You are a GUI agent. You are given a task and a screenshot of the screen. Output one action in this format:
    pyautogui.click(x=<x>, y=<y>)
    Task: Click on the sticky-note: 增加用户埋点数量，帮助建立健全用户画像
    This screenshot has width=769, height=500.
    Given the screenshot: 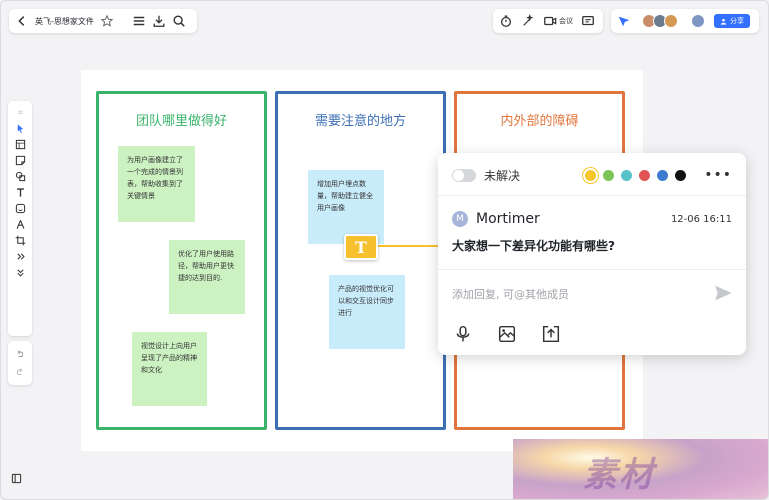 What is the action you would take?
    pyautogui.click(x=346, y=207)
    